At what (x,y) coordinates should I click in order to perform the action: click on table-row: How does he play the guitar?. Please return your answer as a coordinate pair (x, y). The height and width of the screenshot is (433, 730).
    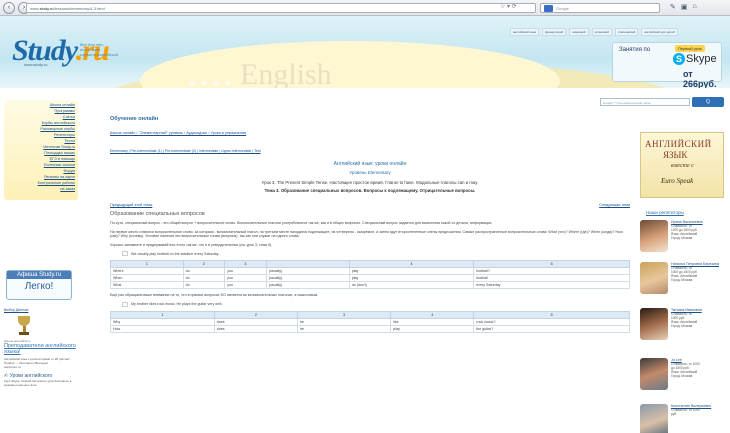
    Looking at the image, I should click on (370, 328).